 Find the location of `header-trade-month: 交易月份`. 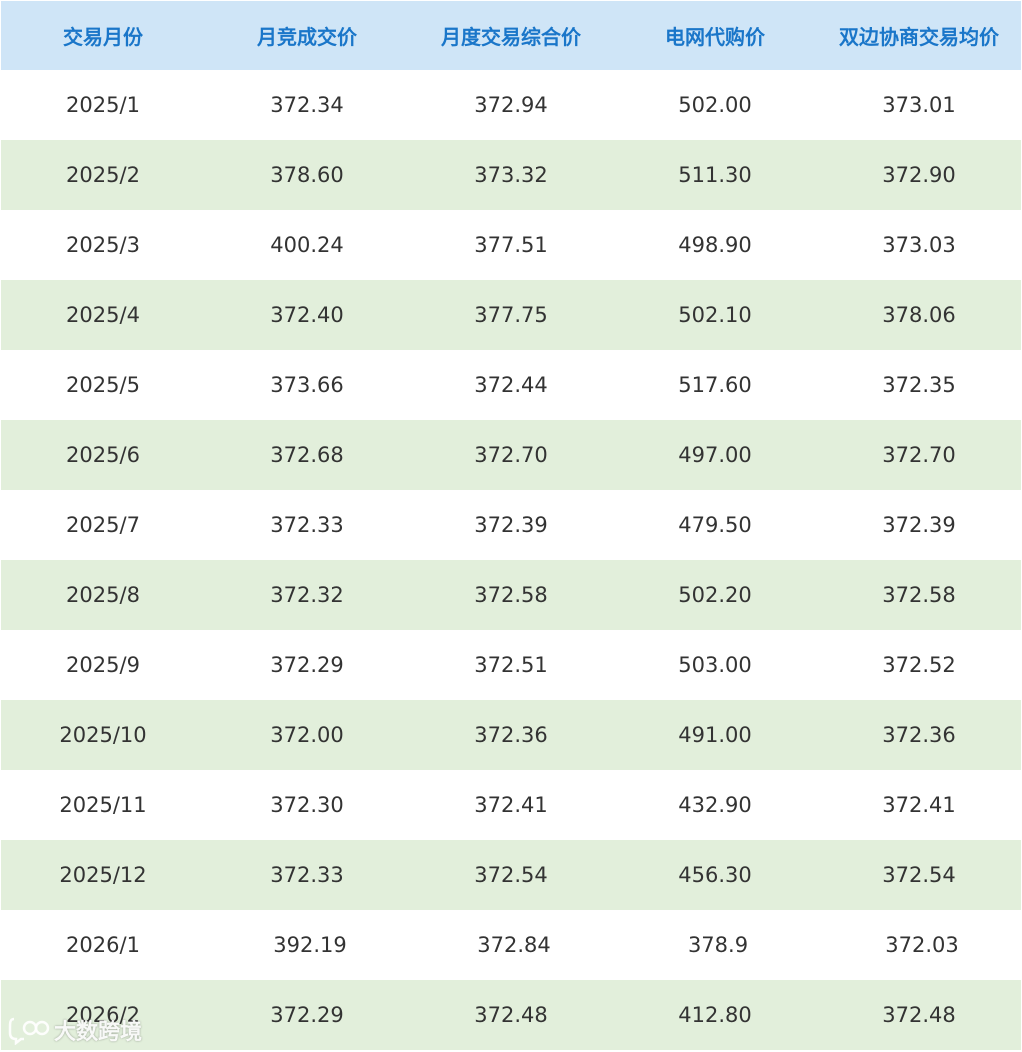

header-trade-month: 交易月份 is located at coordinates (103, 35).